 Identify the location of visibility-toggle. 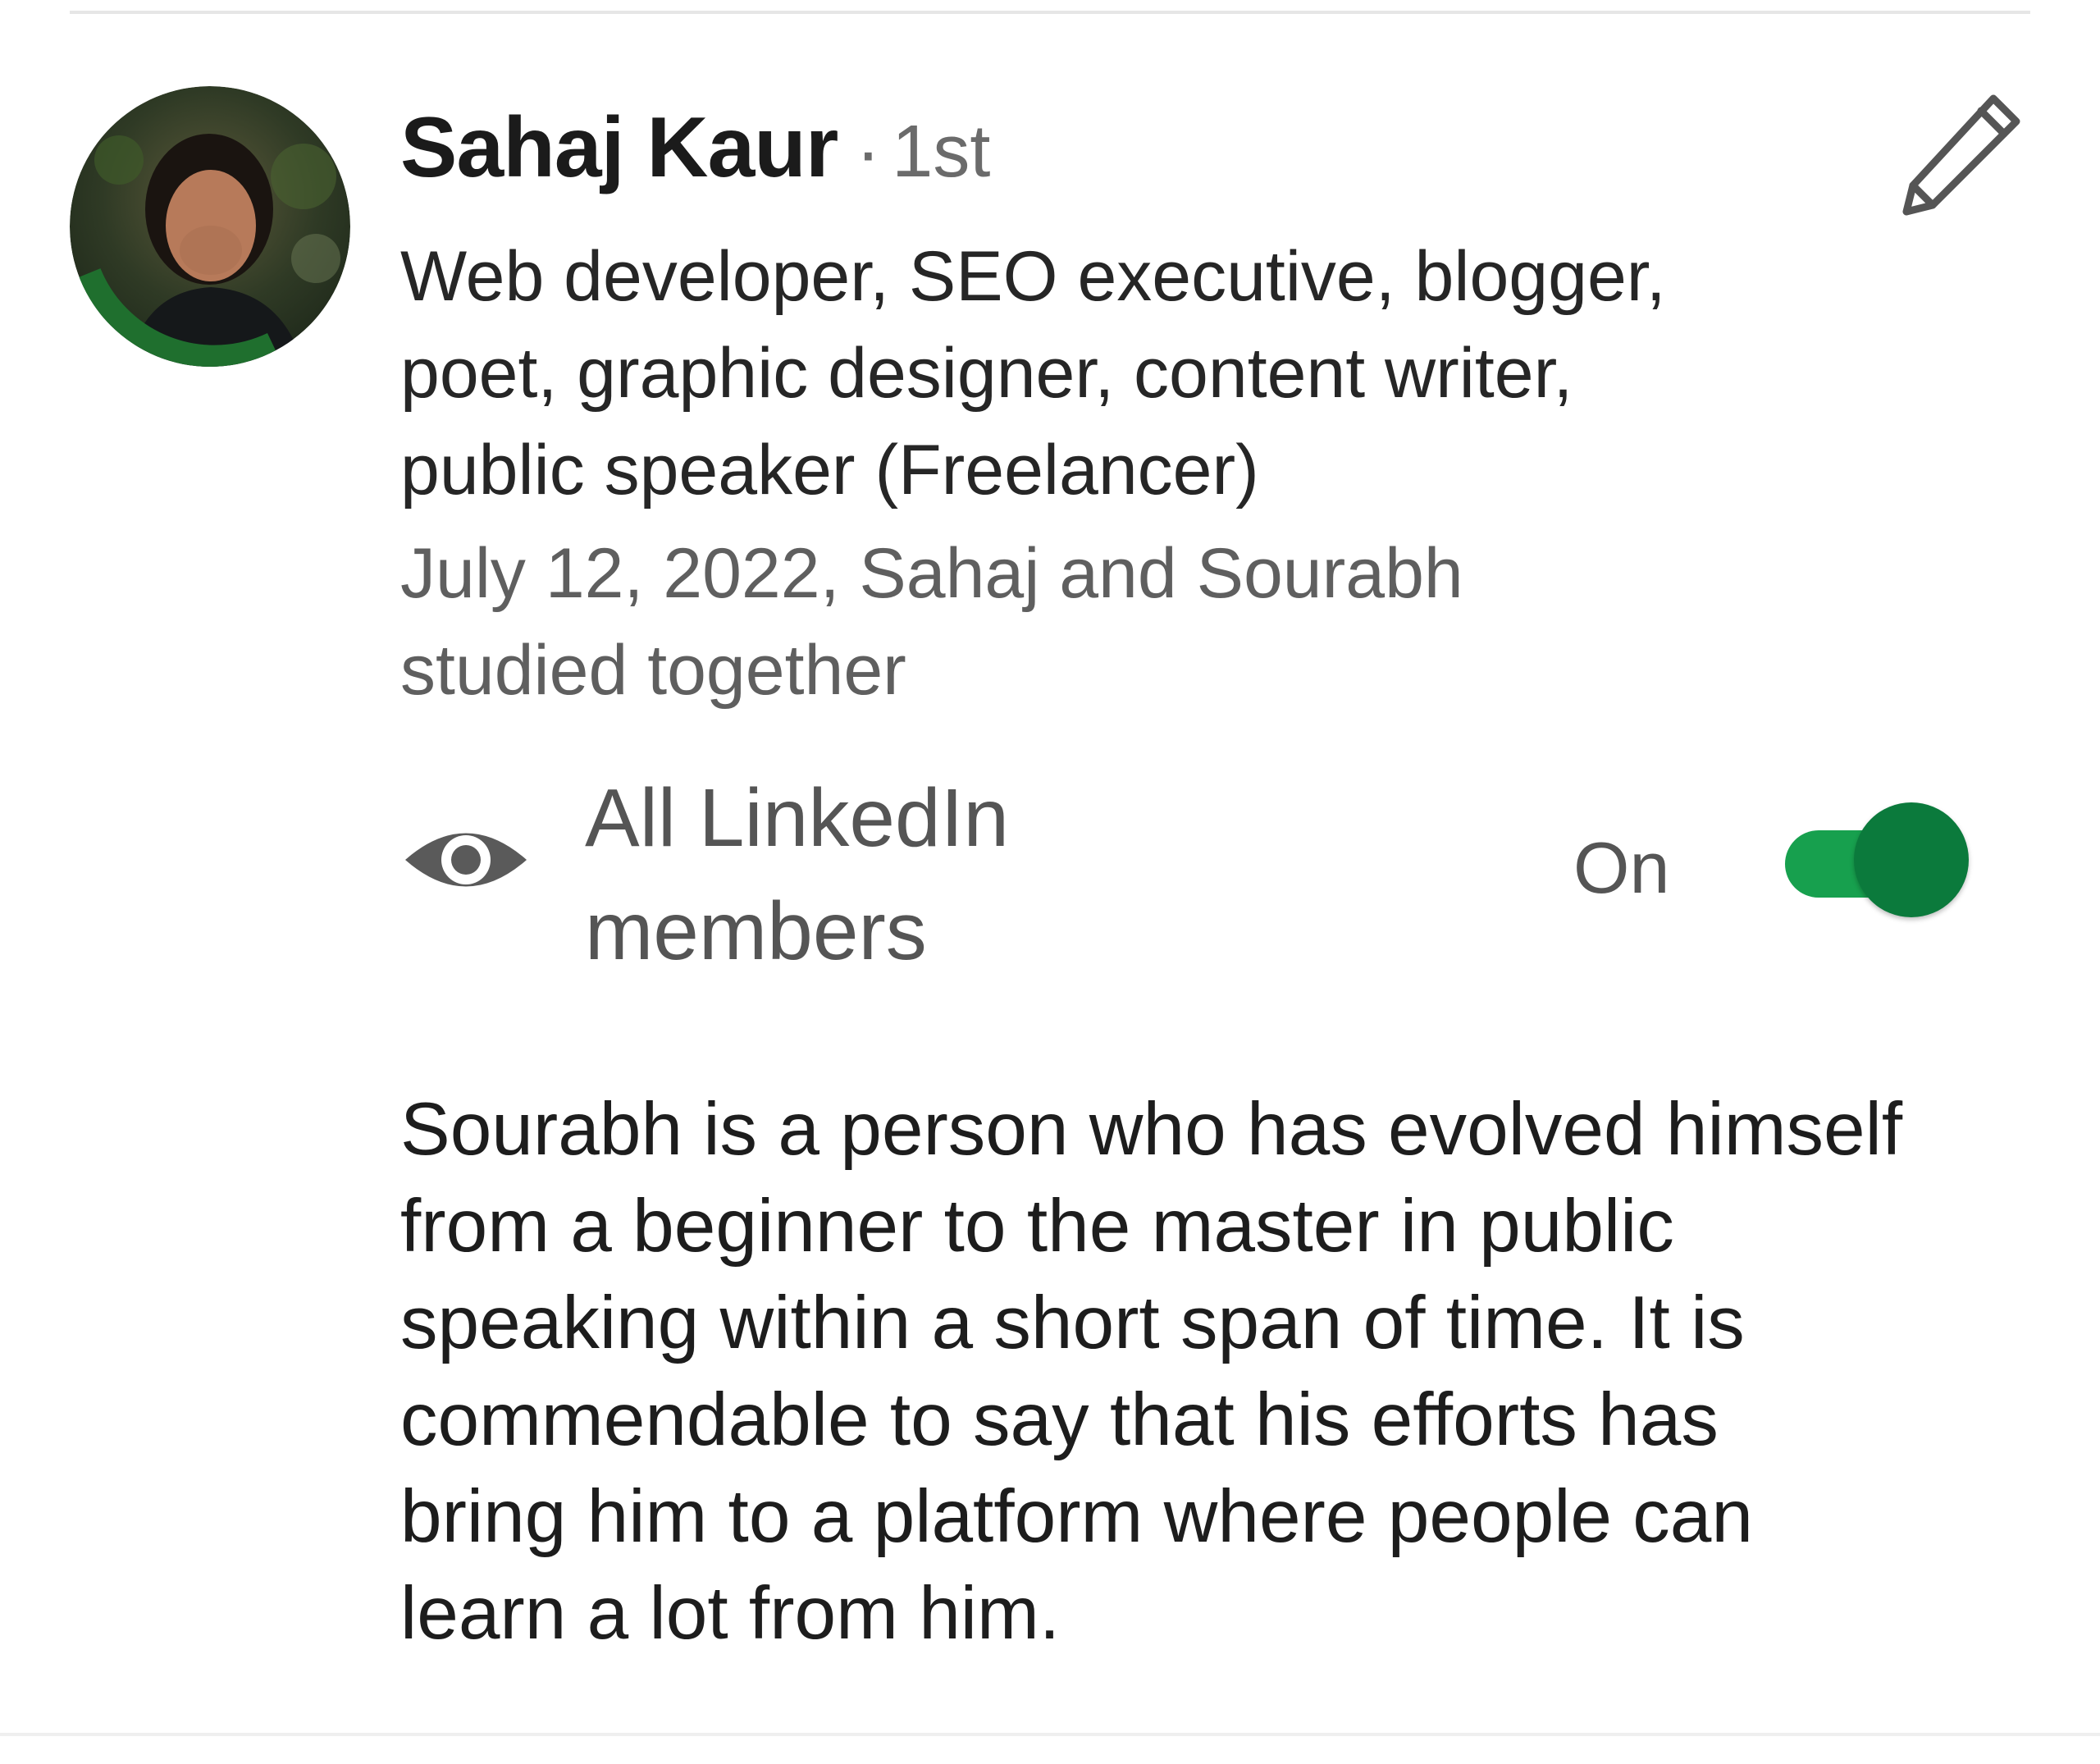
(1884, 863).